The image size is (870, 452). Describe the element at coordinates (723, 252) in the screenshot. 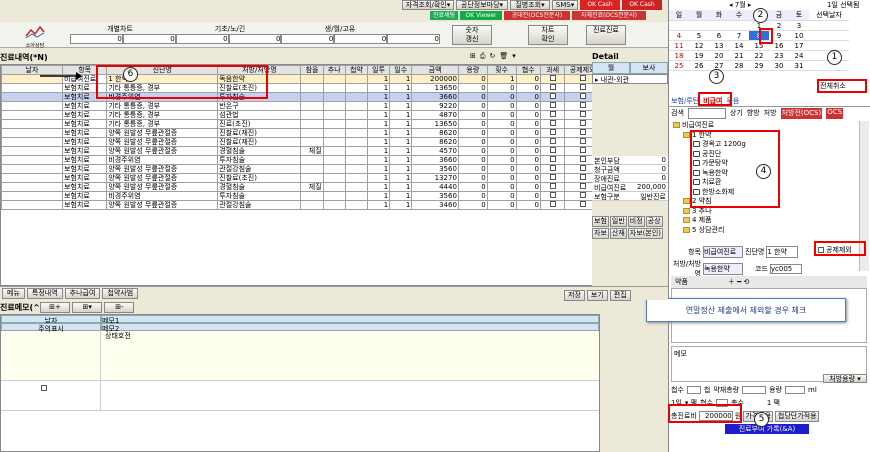

I see `field-category: 비급여진료` at that location.